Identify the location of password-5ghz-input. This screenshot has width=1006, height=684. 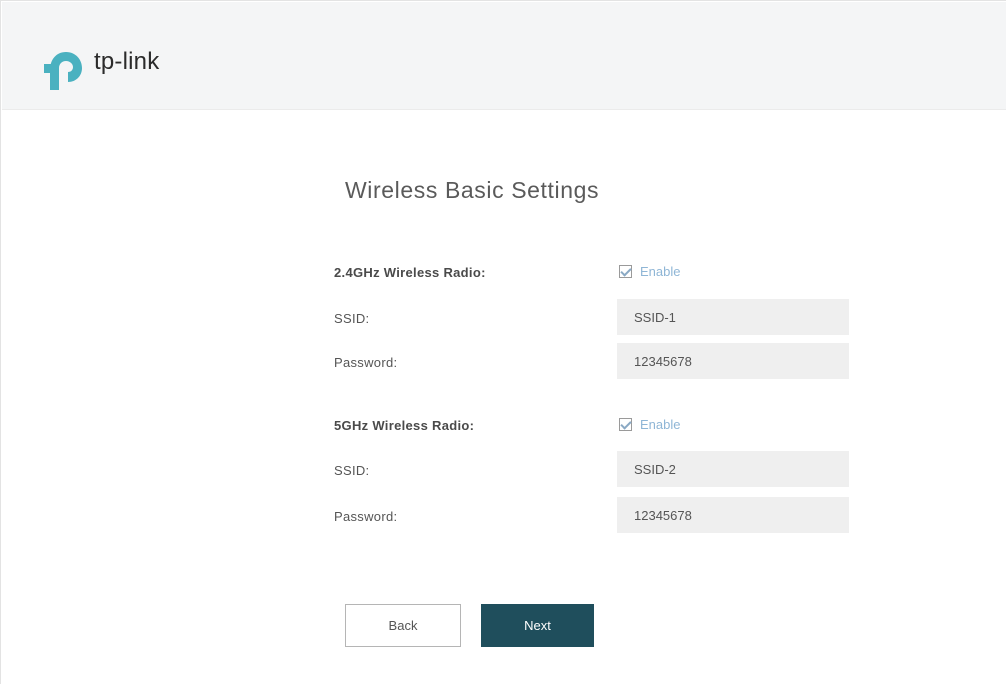
(733, 515).